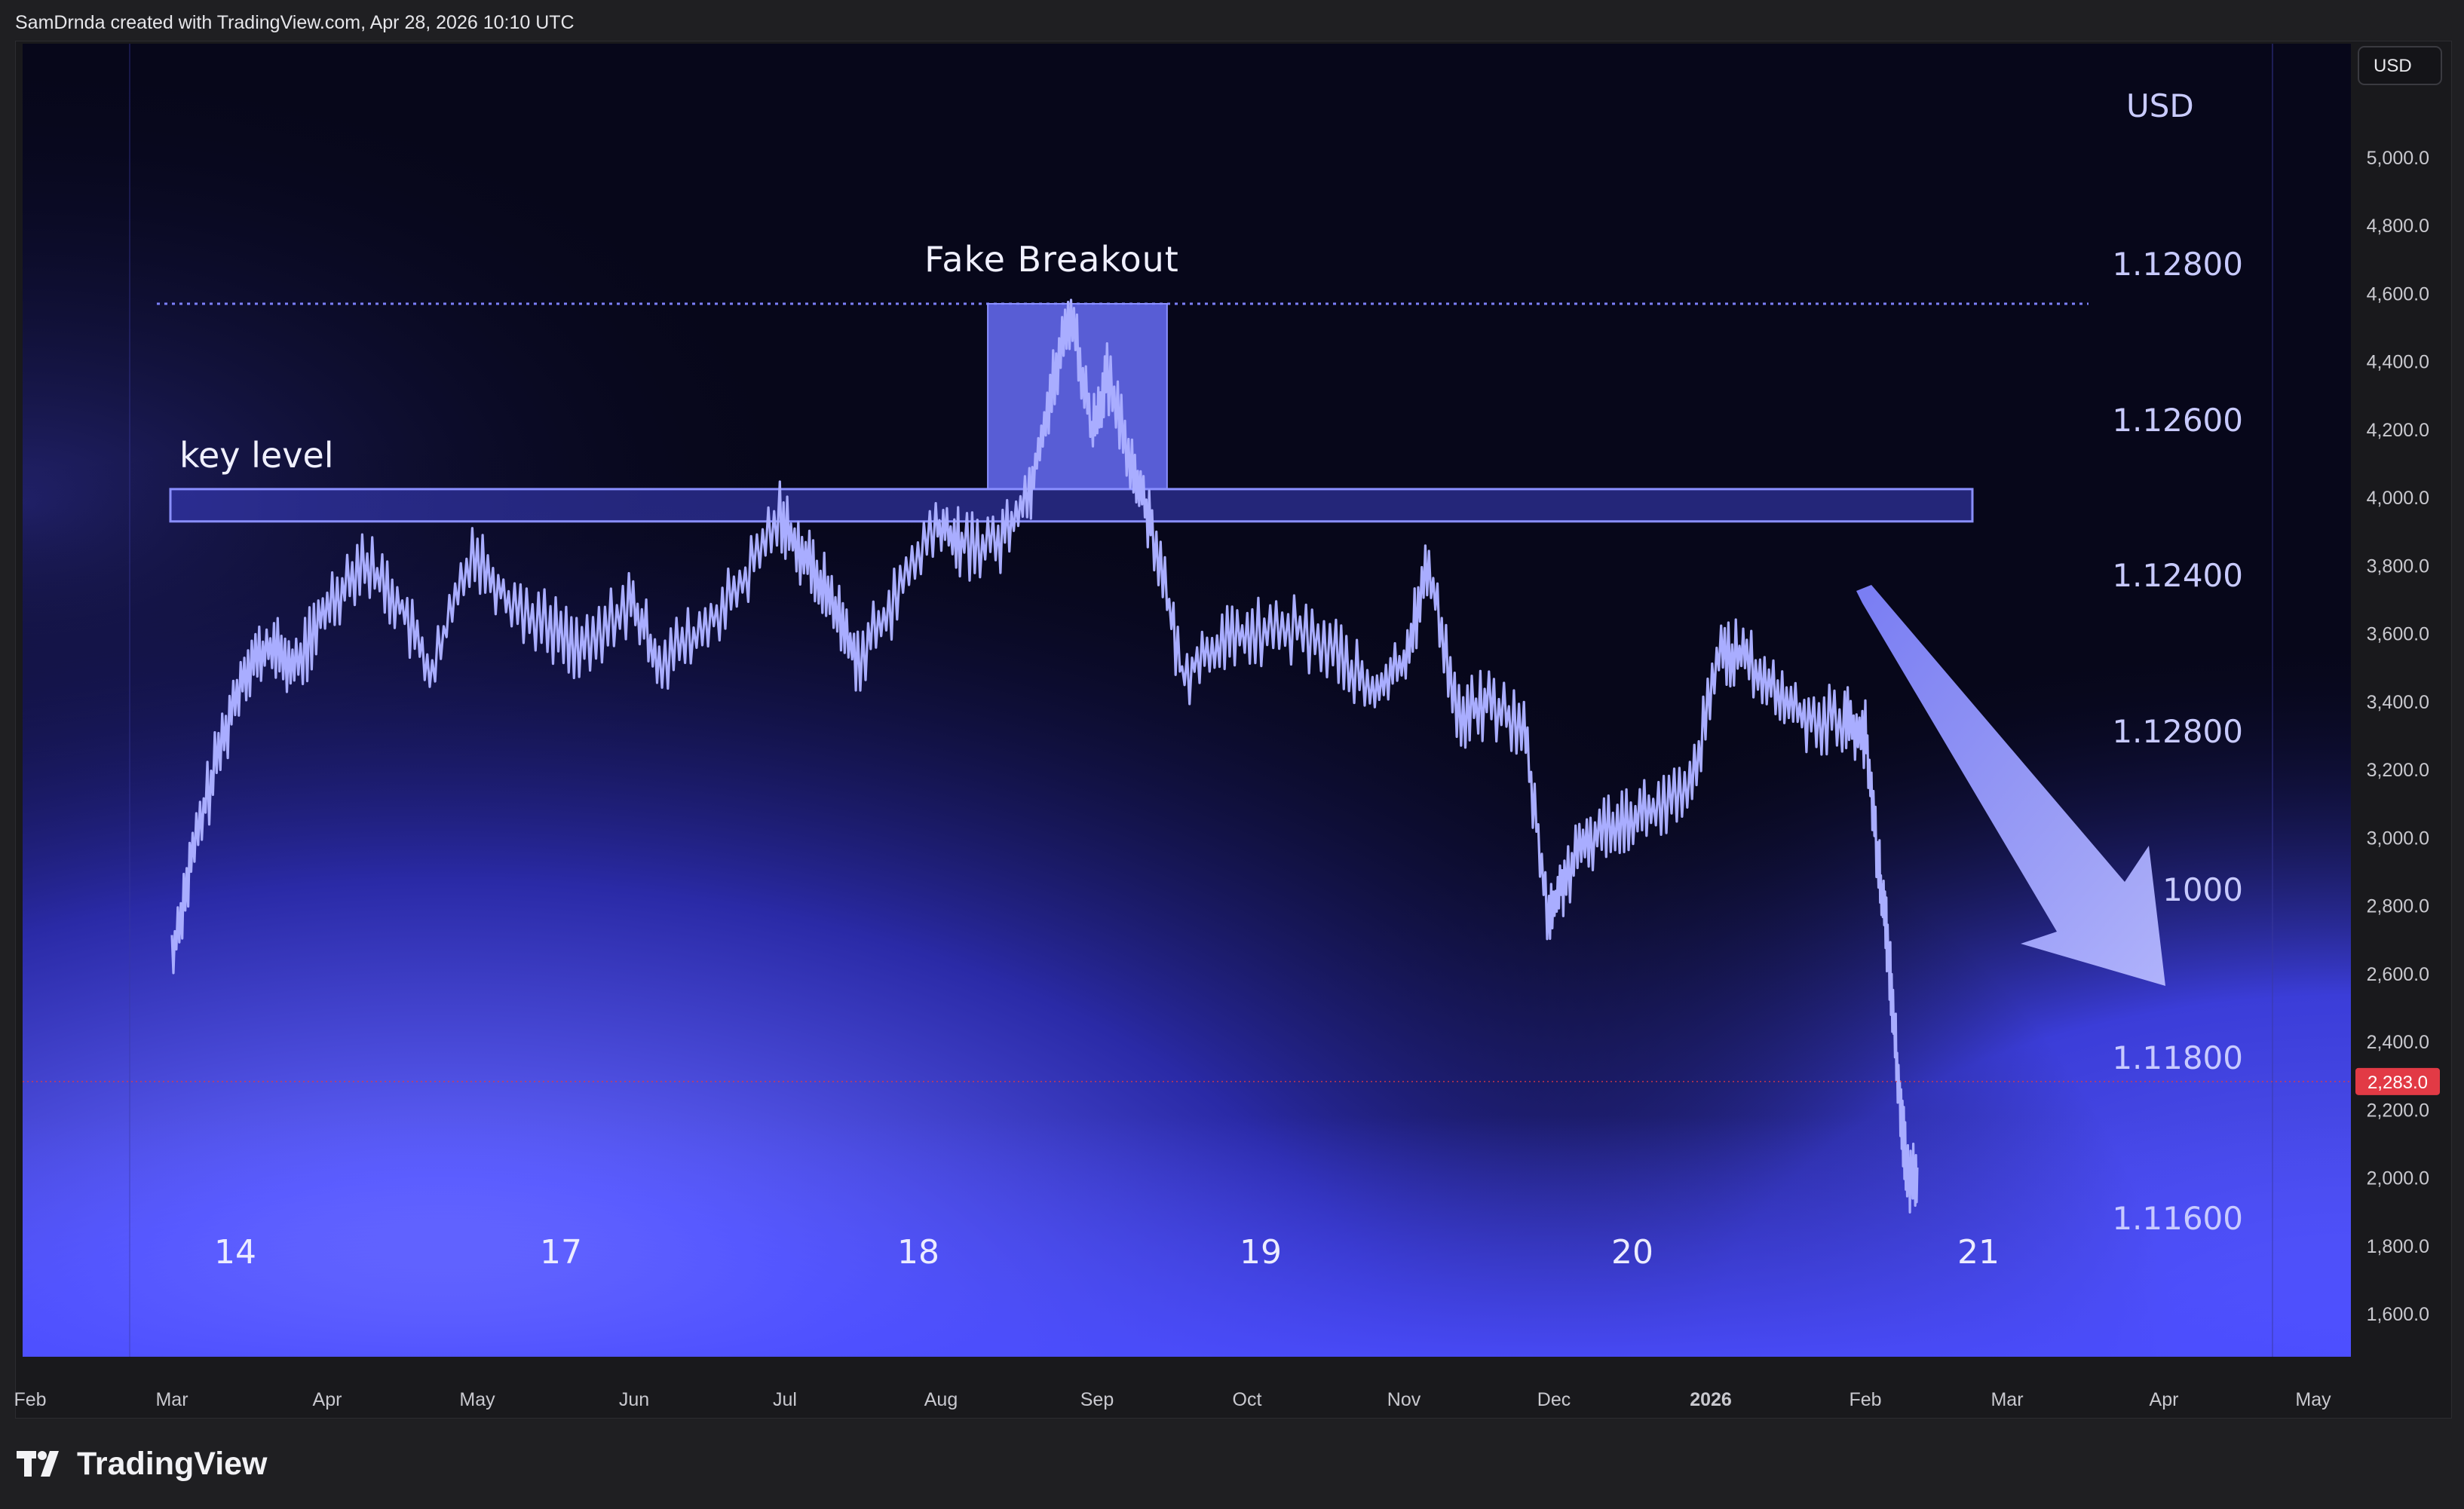  I want to click on tradingview-logo-icon, so click(38, 1463).